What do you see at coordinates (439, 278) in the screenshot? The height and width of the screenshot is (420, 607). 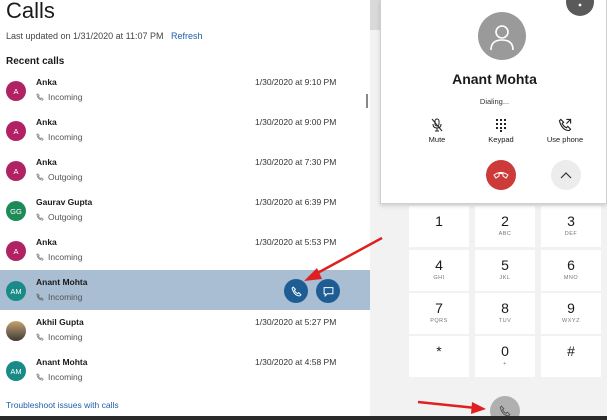 I see `key-letters: GHI` at bounding box center [439, 278].